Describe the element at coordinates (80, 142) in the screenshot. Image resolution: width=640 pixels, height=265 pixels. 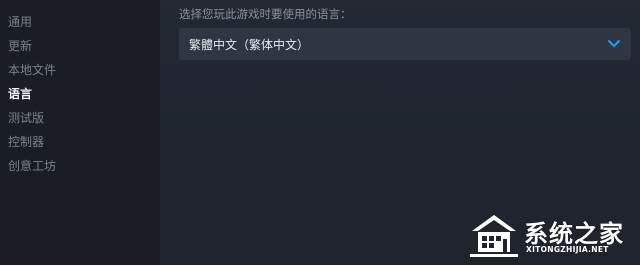
I see `sidebar-item-controller: 控制器` at that location.